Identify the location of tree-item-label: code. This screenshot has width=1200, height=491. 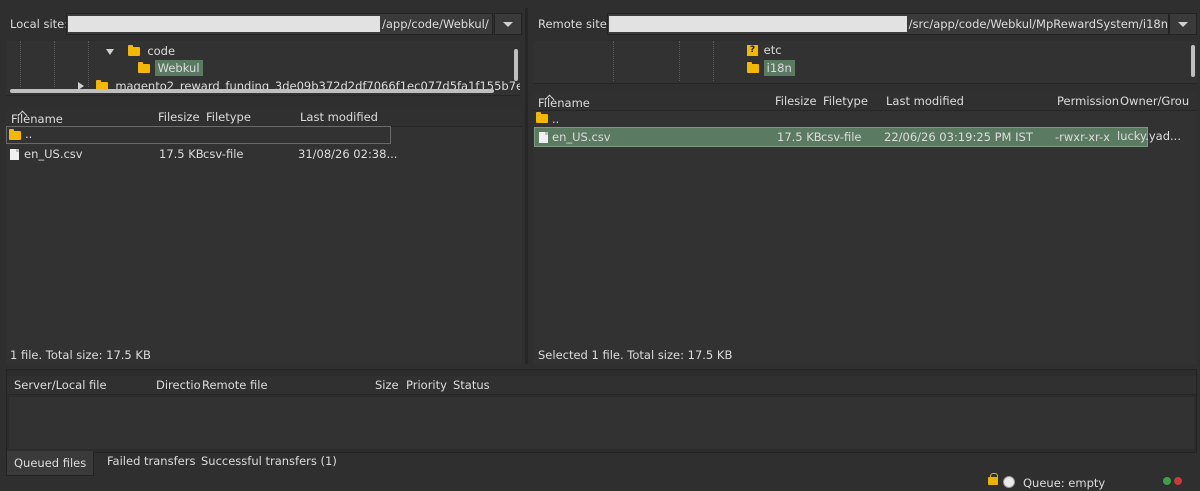
(161, 51).